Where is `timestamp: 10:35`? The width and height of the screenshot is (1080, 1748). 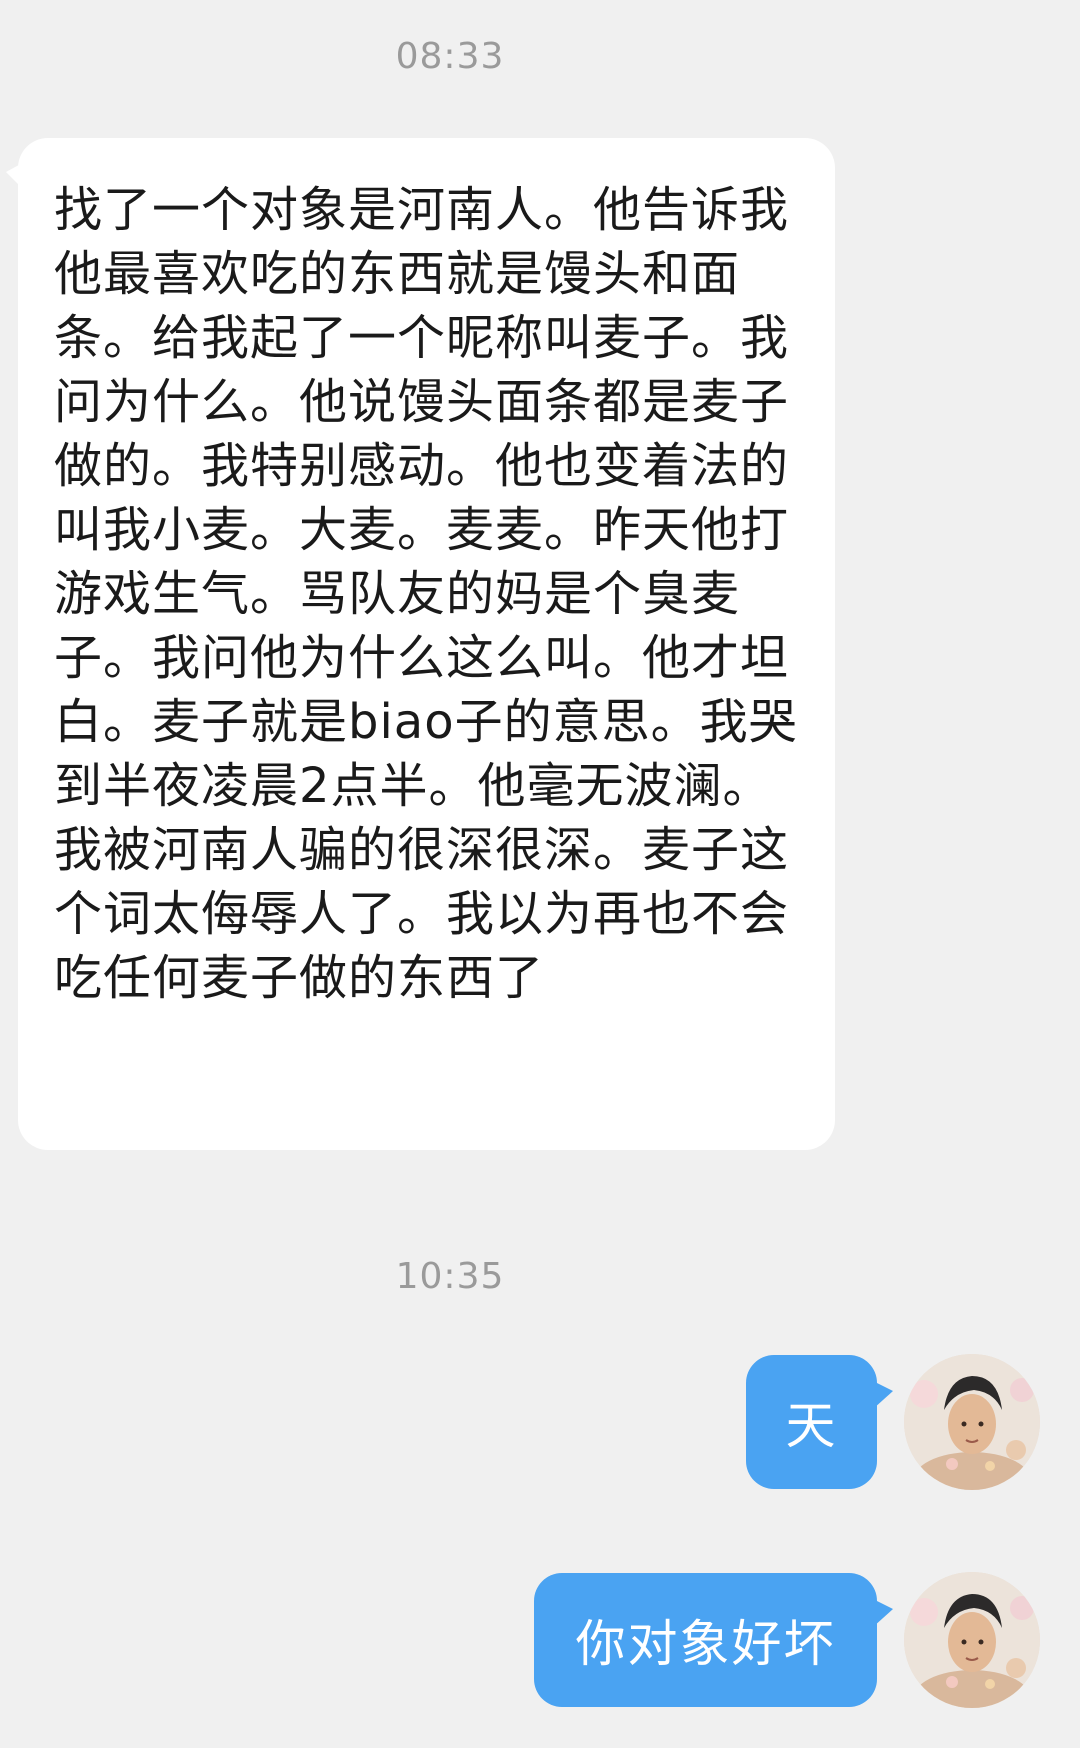 timestamp: 10:35 is located at coordinates (450, 1276).